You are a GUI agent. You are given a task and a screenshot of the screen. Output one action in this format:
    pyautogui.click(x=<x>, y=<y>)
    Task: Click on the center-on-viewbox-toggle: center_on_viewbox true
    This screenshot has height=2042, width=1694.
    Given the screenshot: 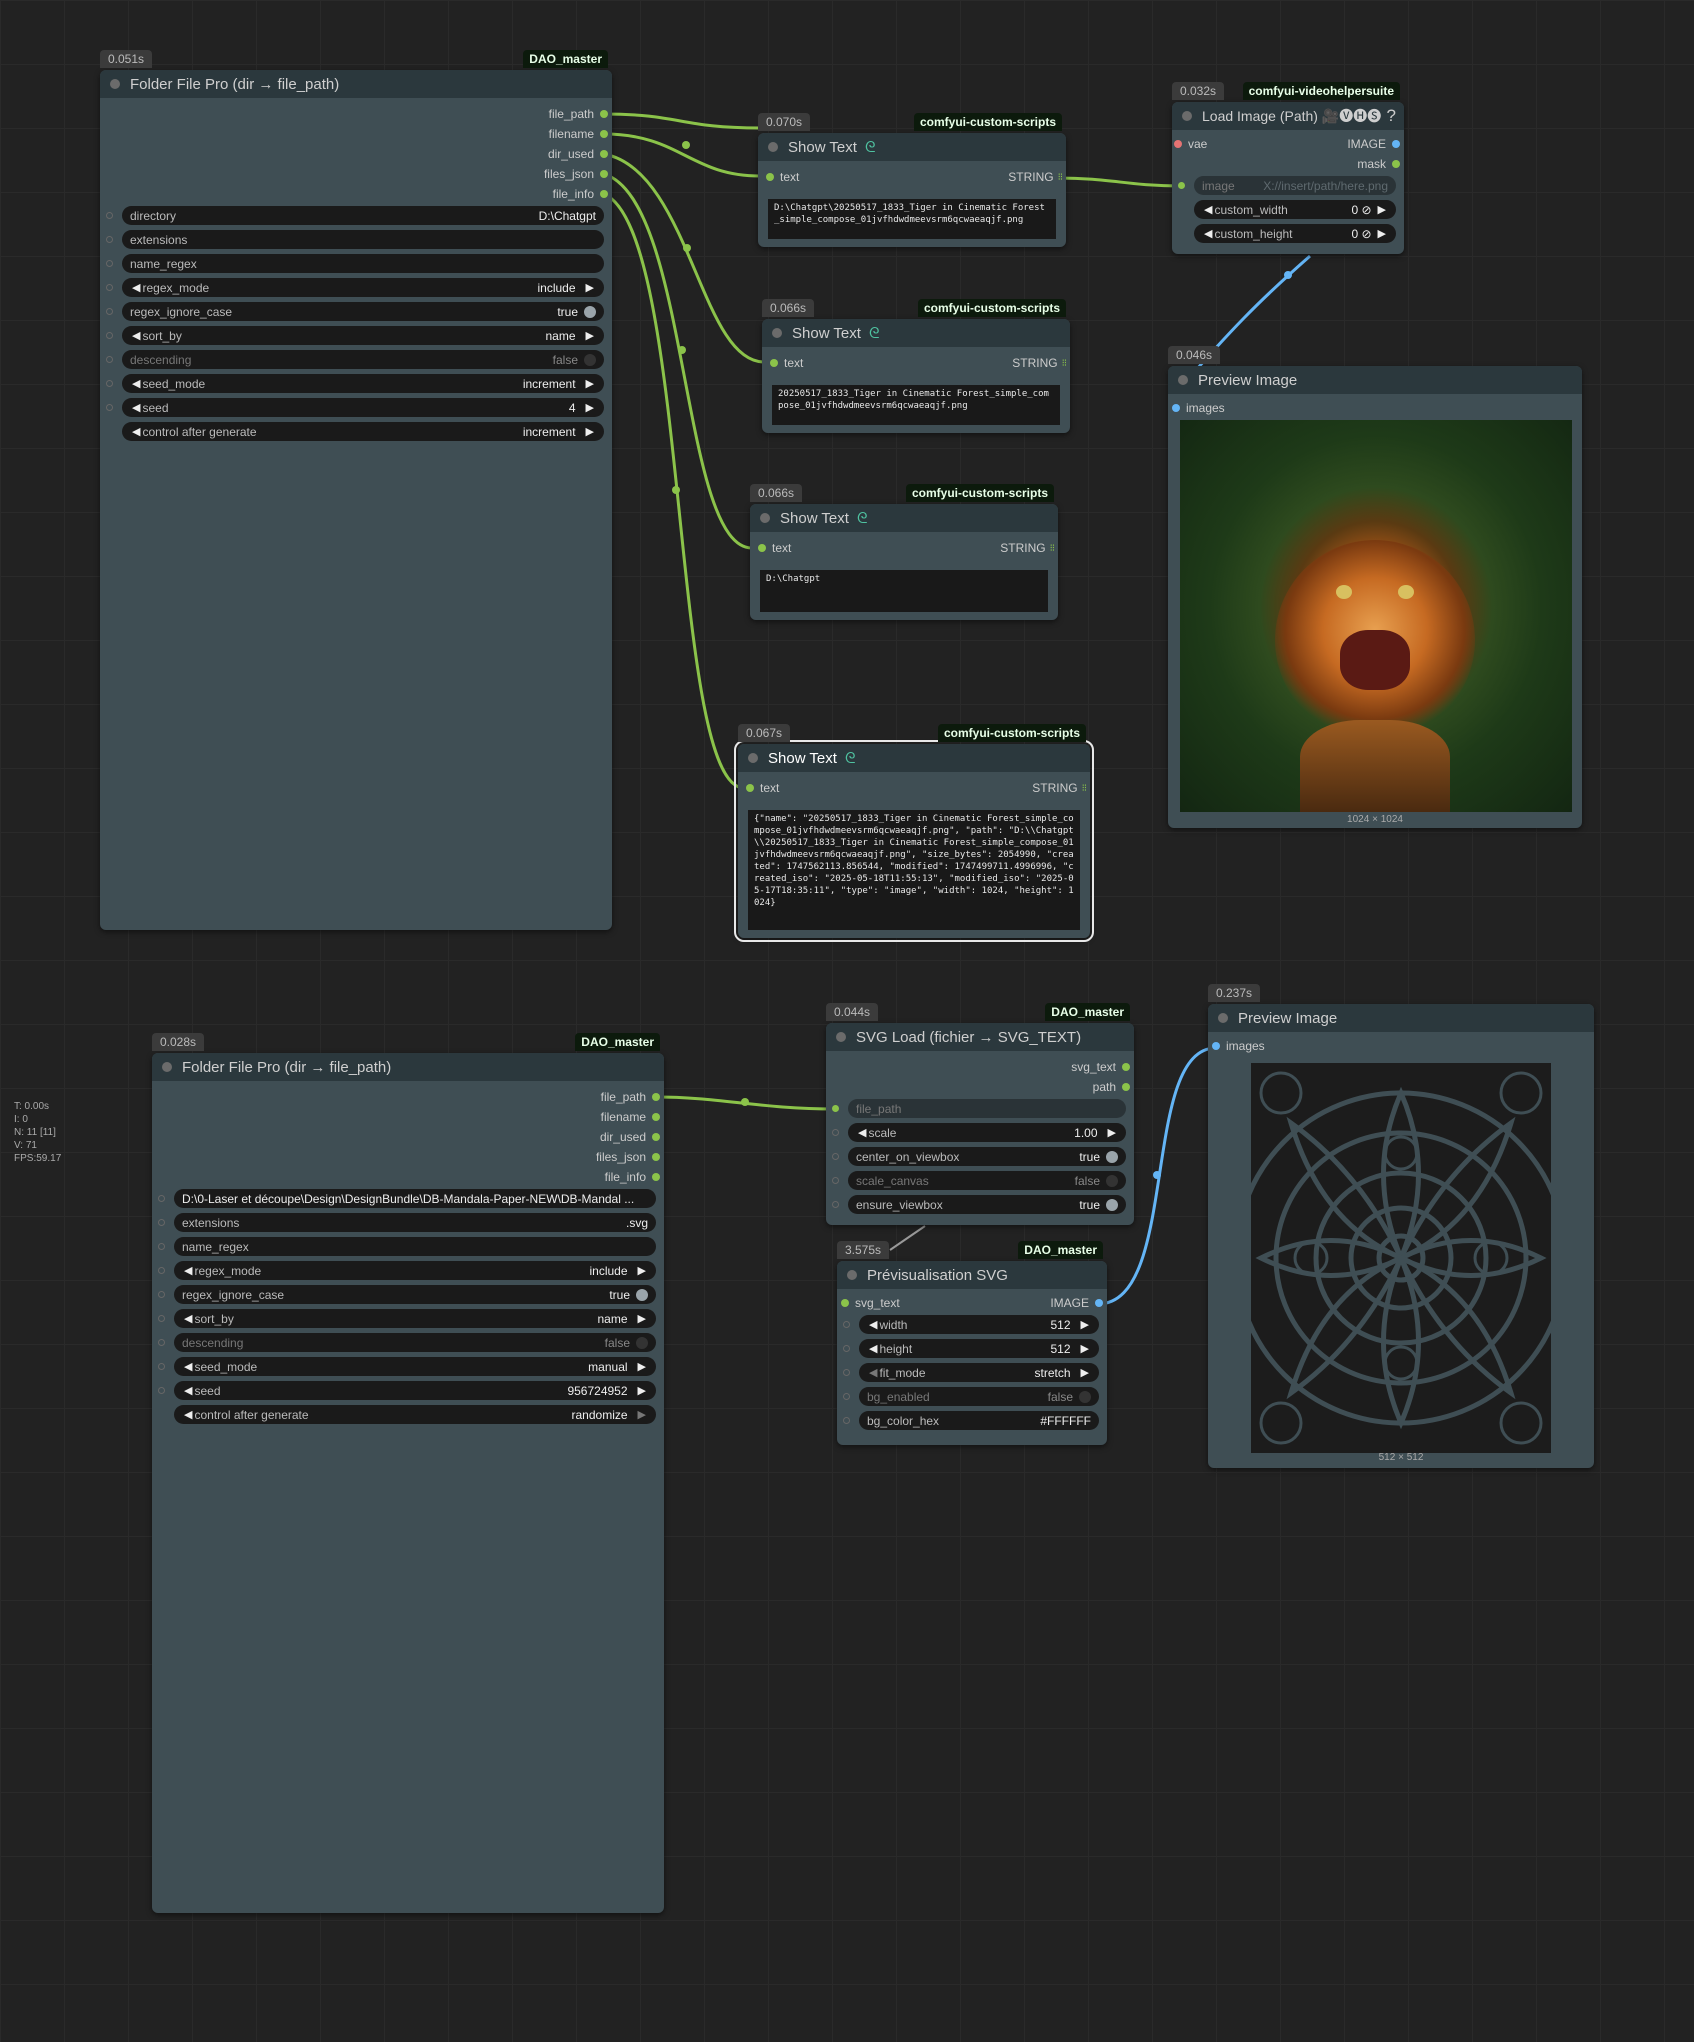 What is the action you would take?
    pyautogui.click(x=987, y=1156)
    